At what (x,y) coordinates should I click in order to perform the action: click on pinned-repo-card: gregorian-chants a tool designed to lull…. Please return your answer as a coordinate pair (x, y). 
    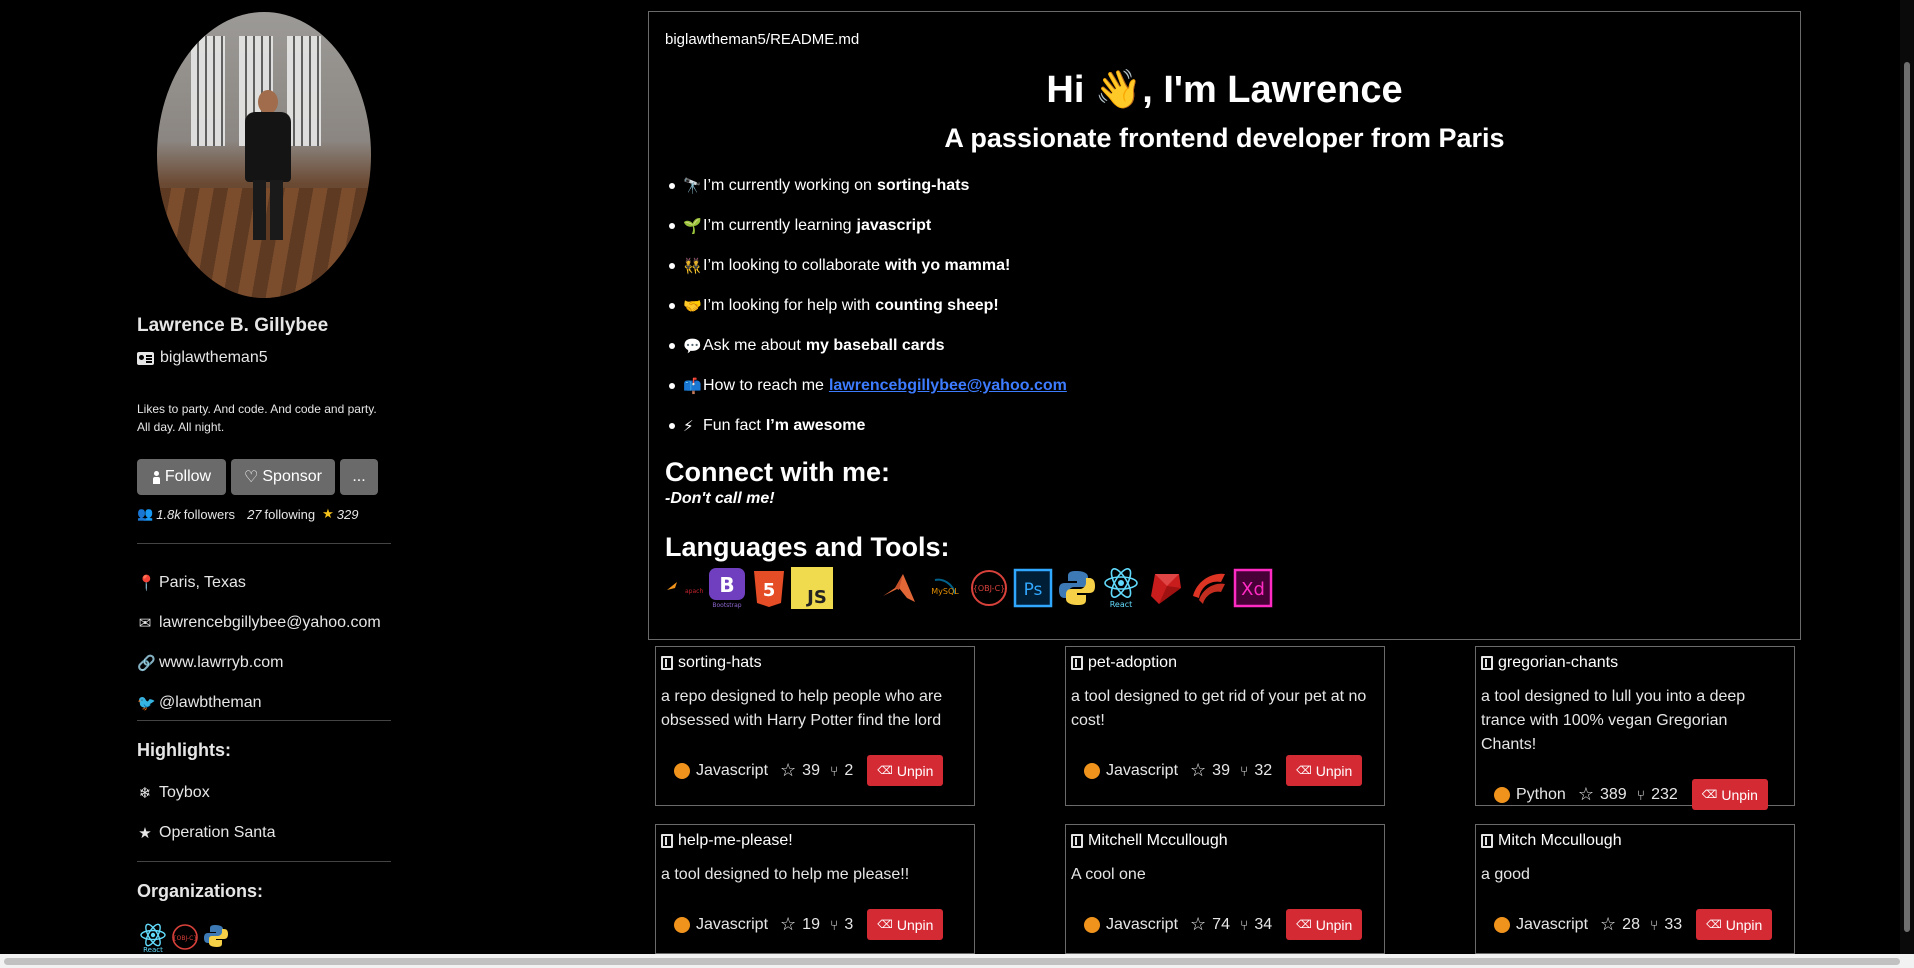
    Looking at the image, I should click on (1635, 728).